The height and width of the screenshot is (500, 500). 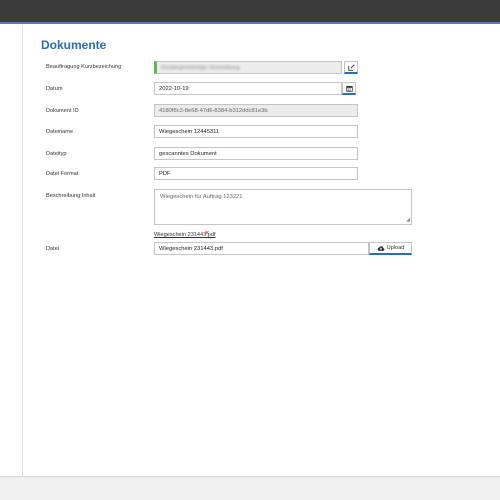 What do you see at coordinates (62, 111) in the screenshot?
I see `dokument-id-label: Dokument ID` at bounding box center [62, 111].